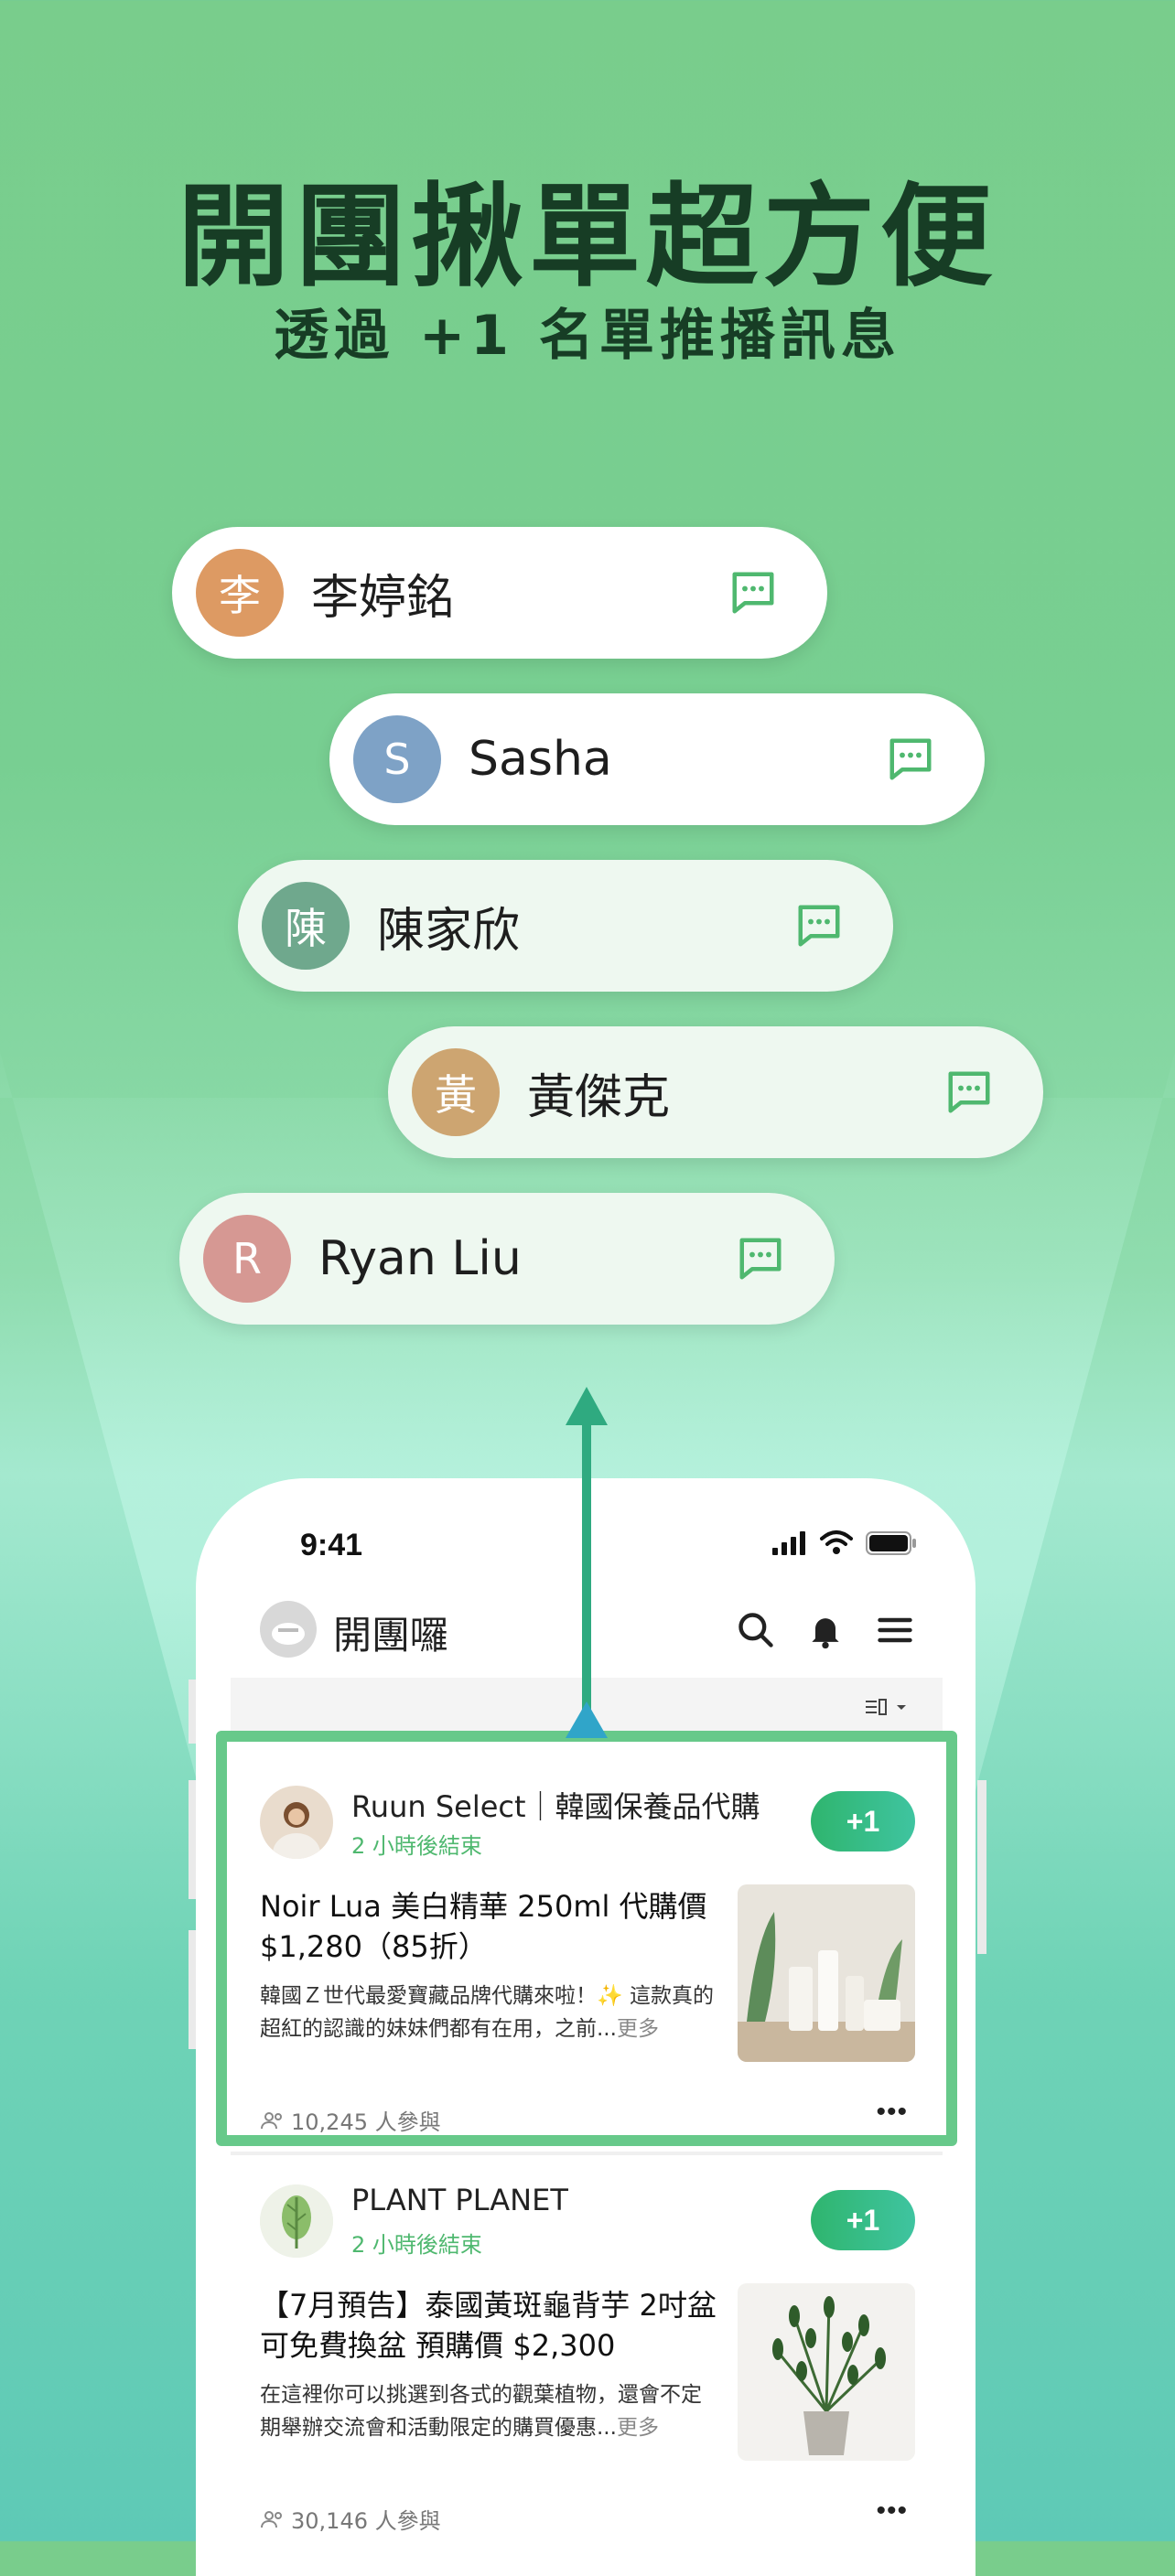  I want to click on contact-name: Sasha, so click(540, 760).